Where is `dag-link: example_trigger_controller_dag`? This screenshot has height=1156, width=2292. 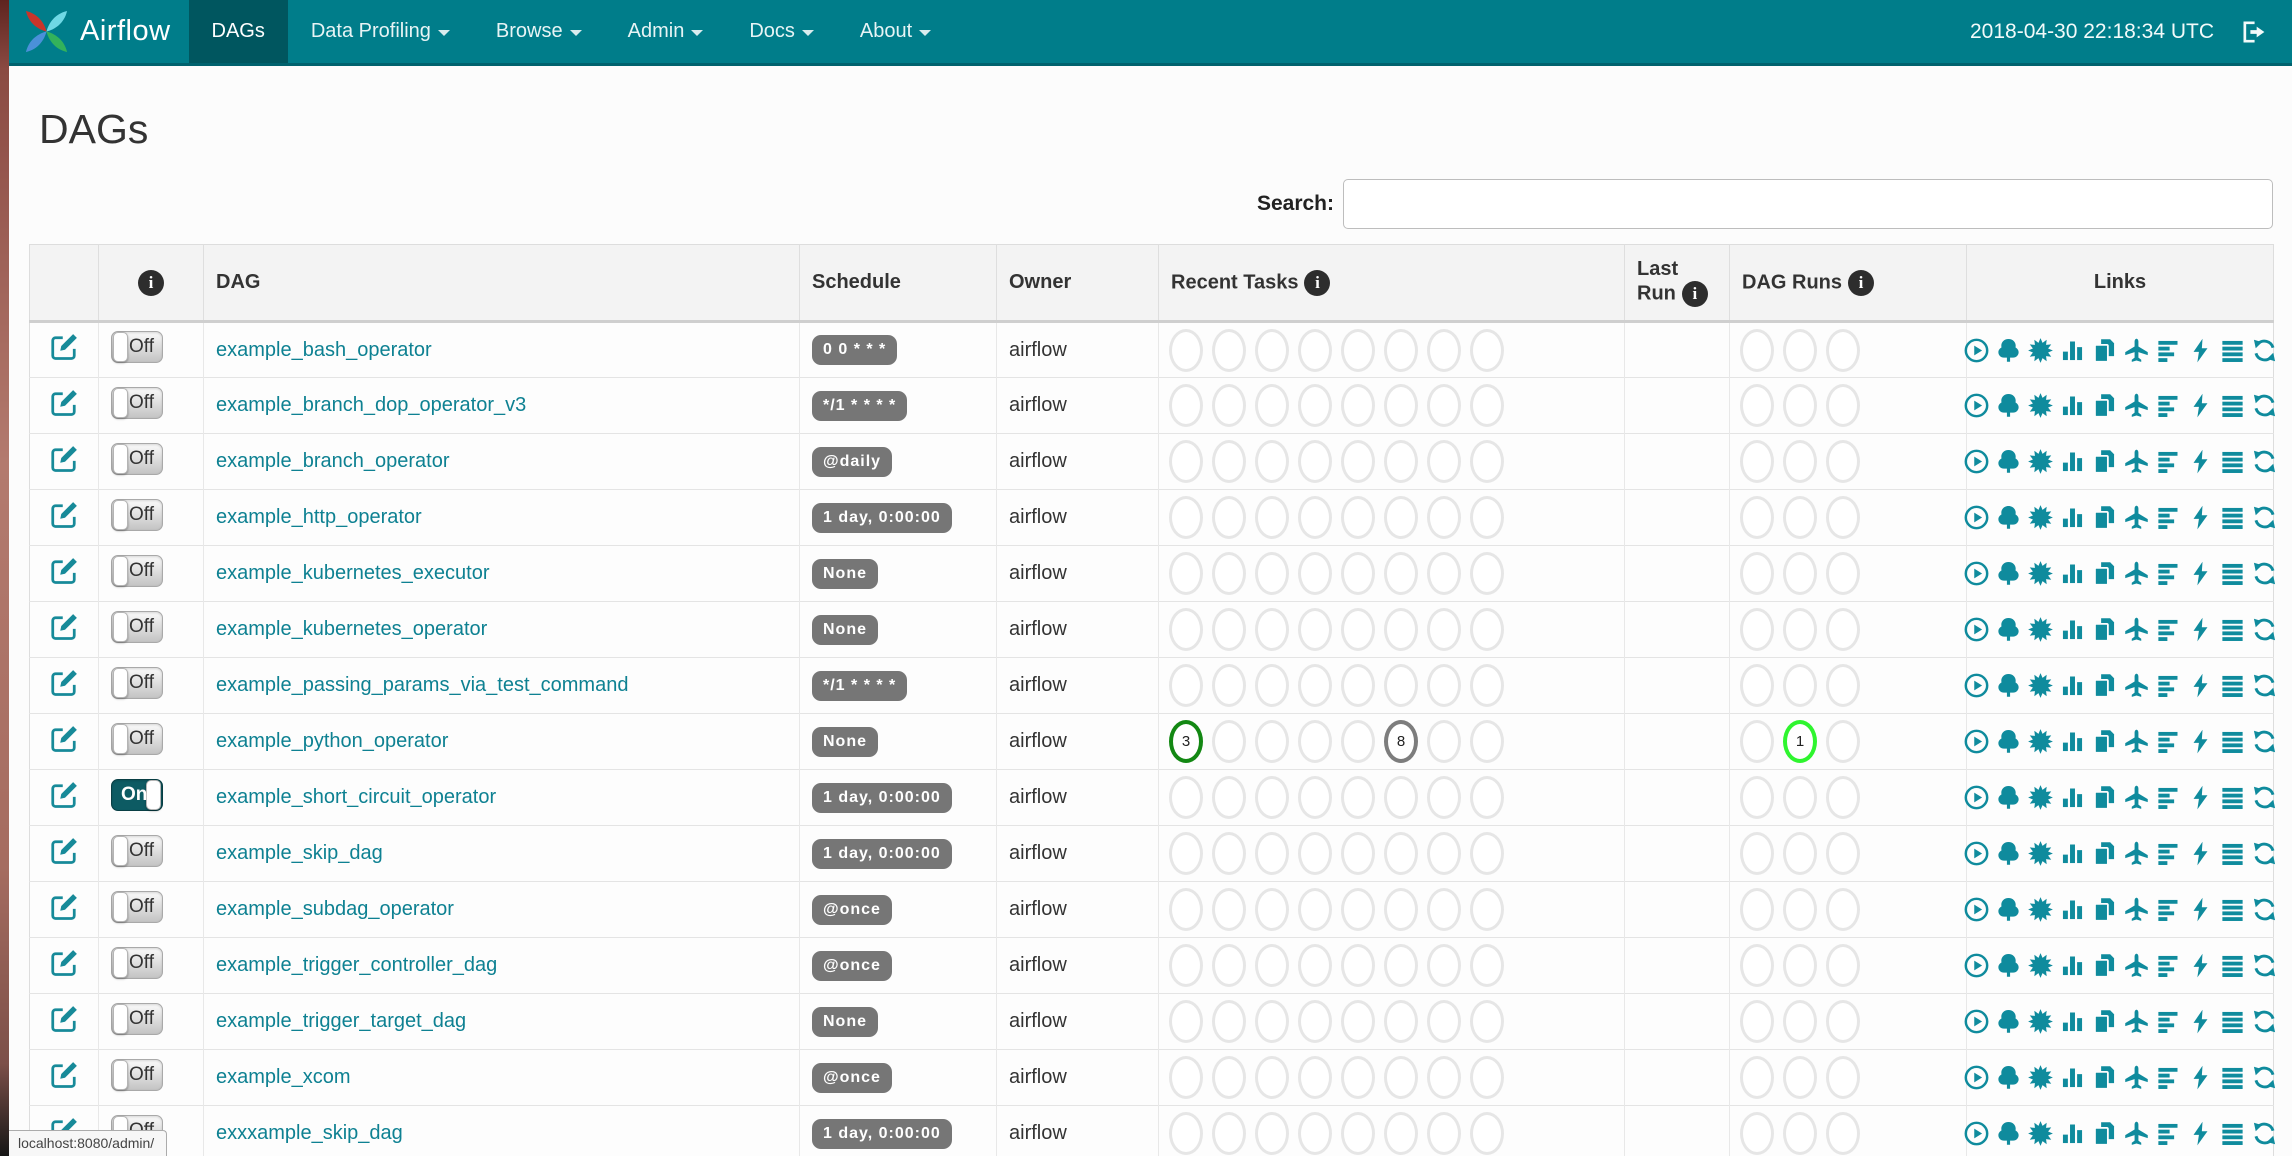 dag-link: example_trigger_controller_dag is located at coordinates (356, 965).